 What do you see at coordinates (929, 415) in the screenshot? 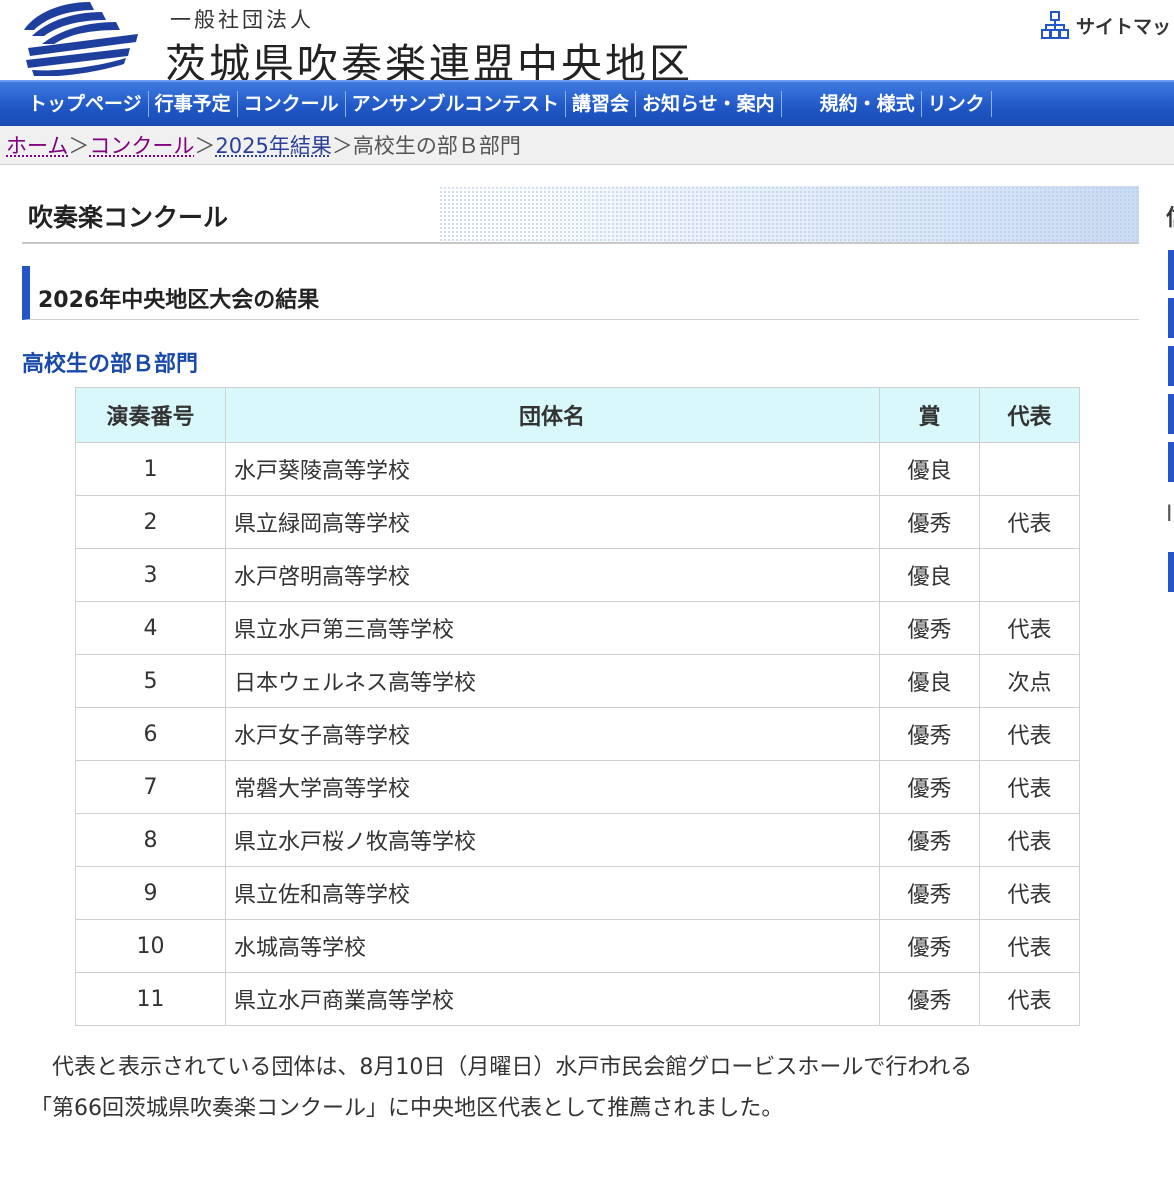
I see `column-header-award: 賞` at bounding box center [929, 415].